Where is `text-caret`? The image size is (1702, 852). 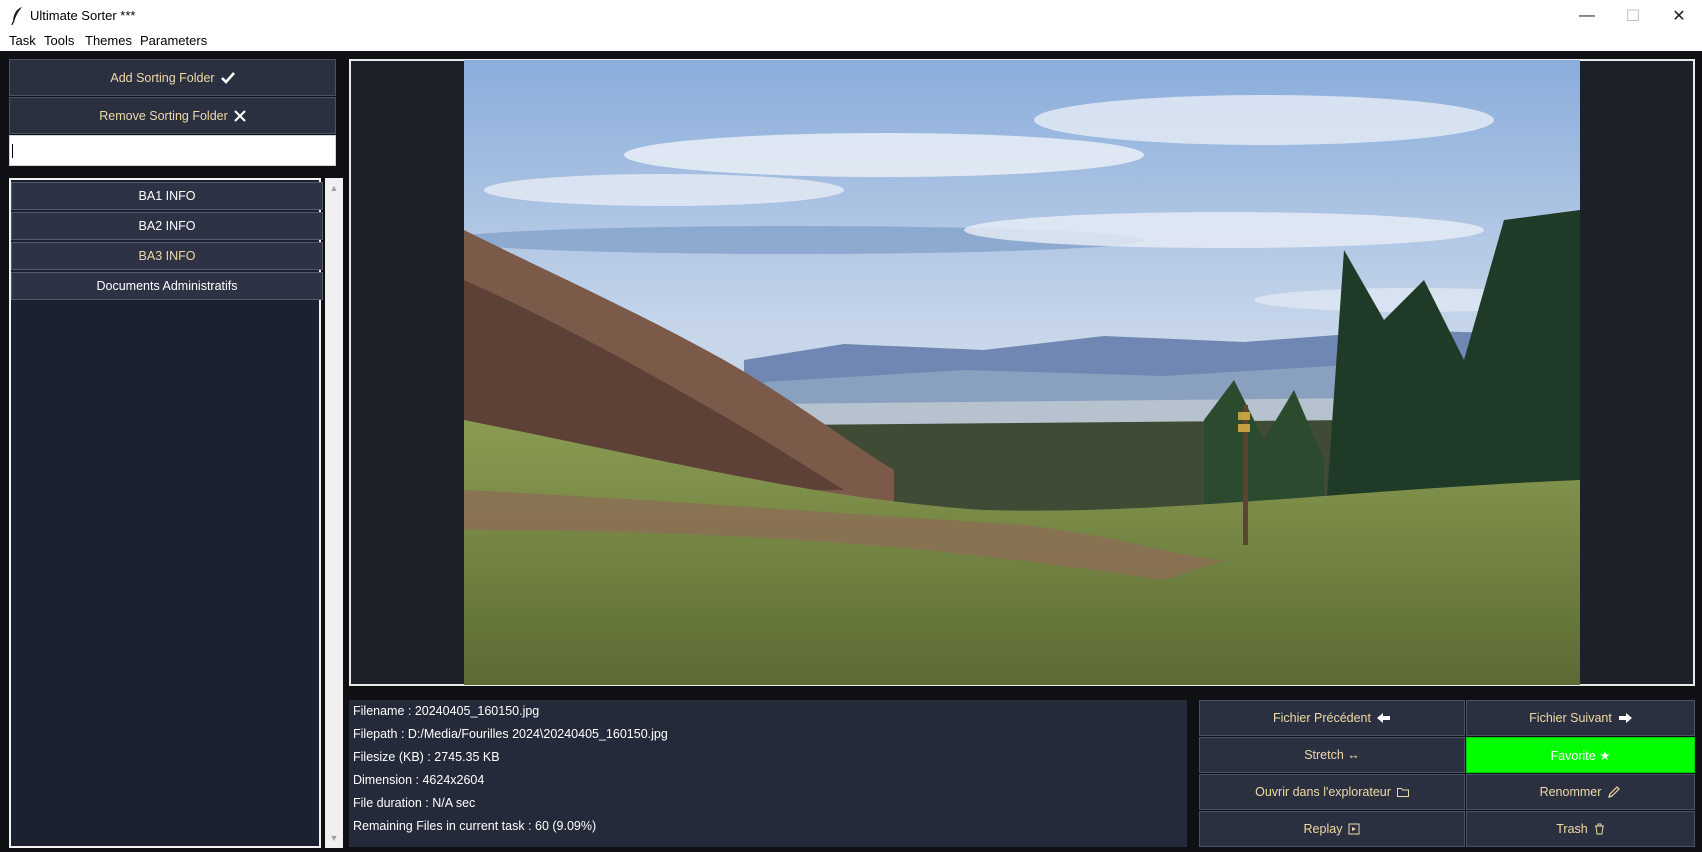 text-caret is located at coordinates (12, 151).